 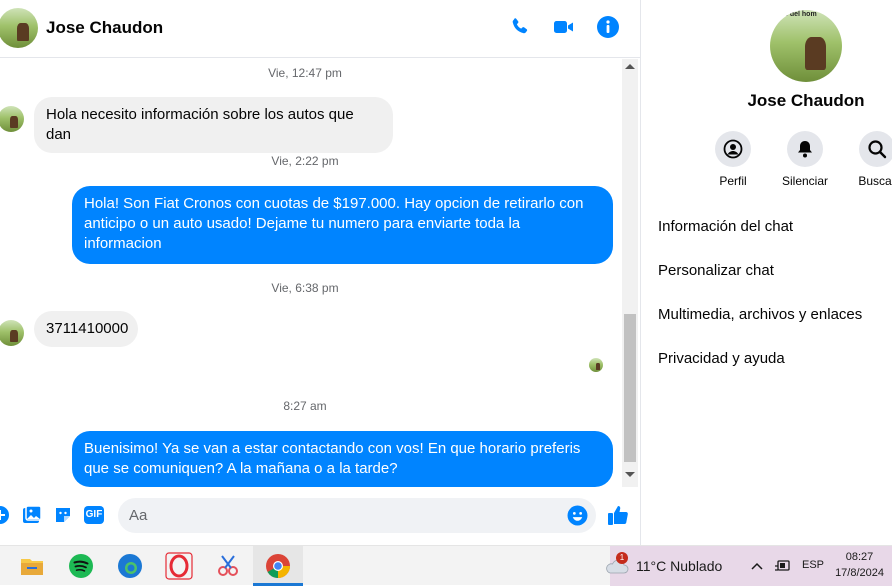 I want to click on profile-avatar: s del hom, so click(x=806, y=46).